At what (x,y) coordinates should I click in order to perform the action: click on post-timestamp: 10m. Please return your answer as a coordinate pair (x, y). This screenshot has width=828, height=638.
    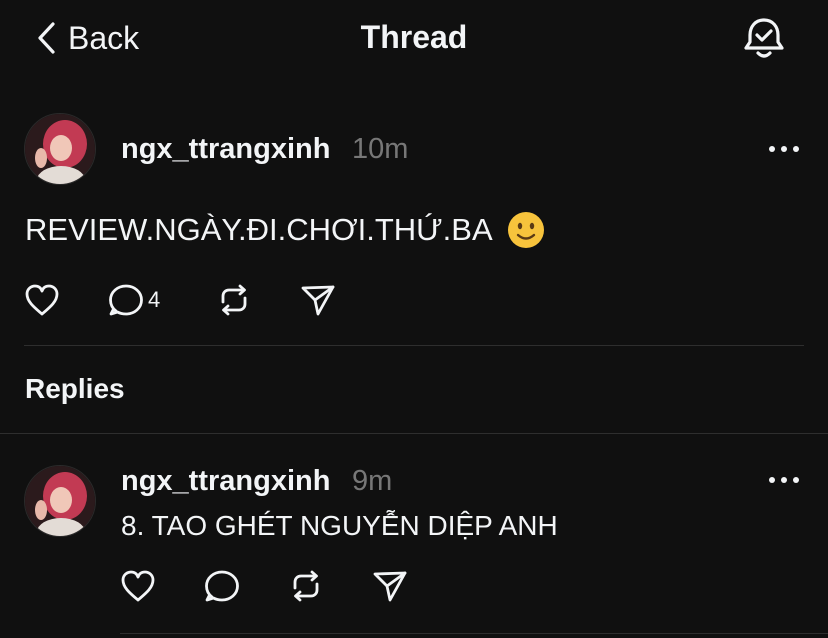
    Looking at the image, I should click on (380, 149).